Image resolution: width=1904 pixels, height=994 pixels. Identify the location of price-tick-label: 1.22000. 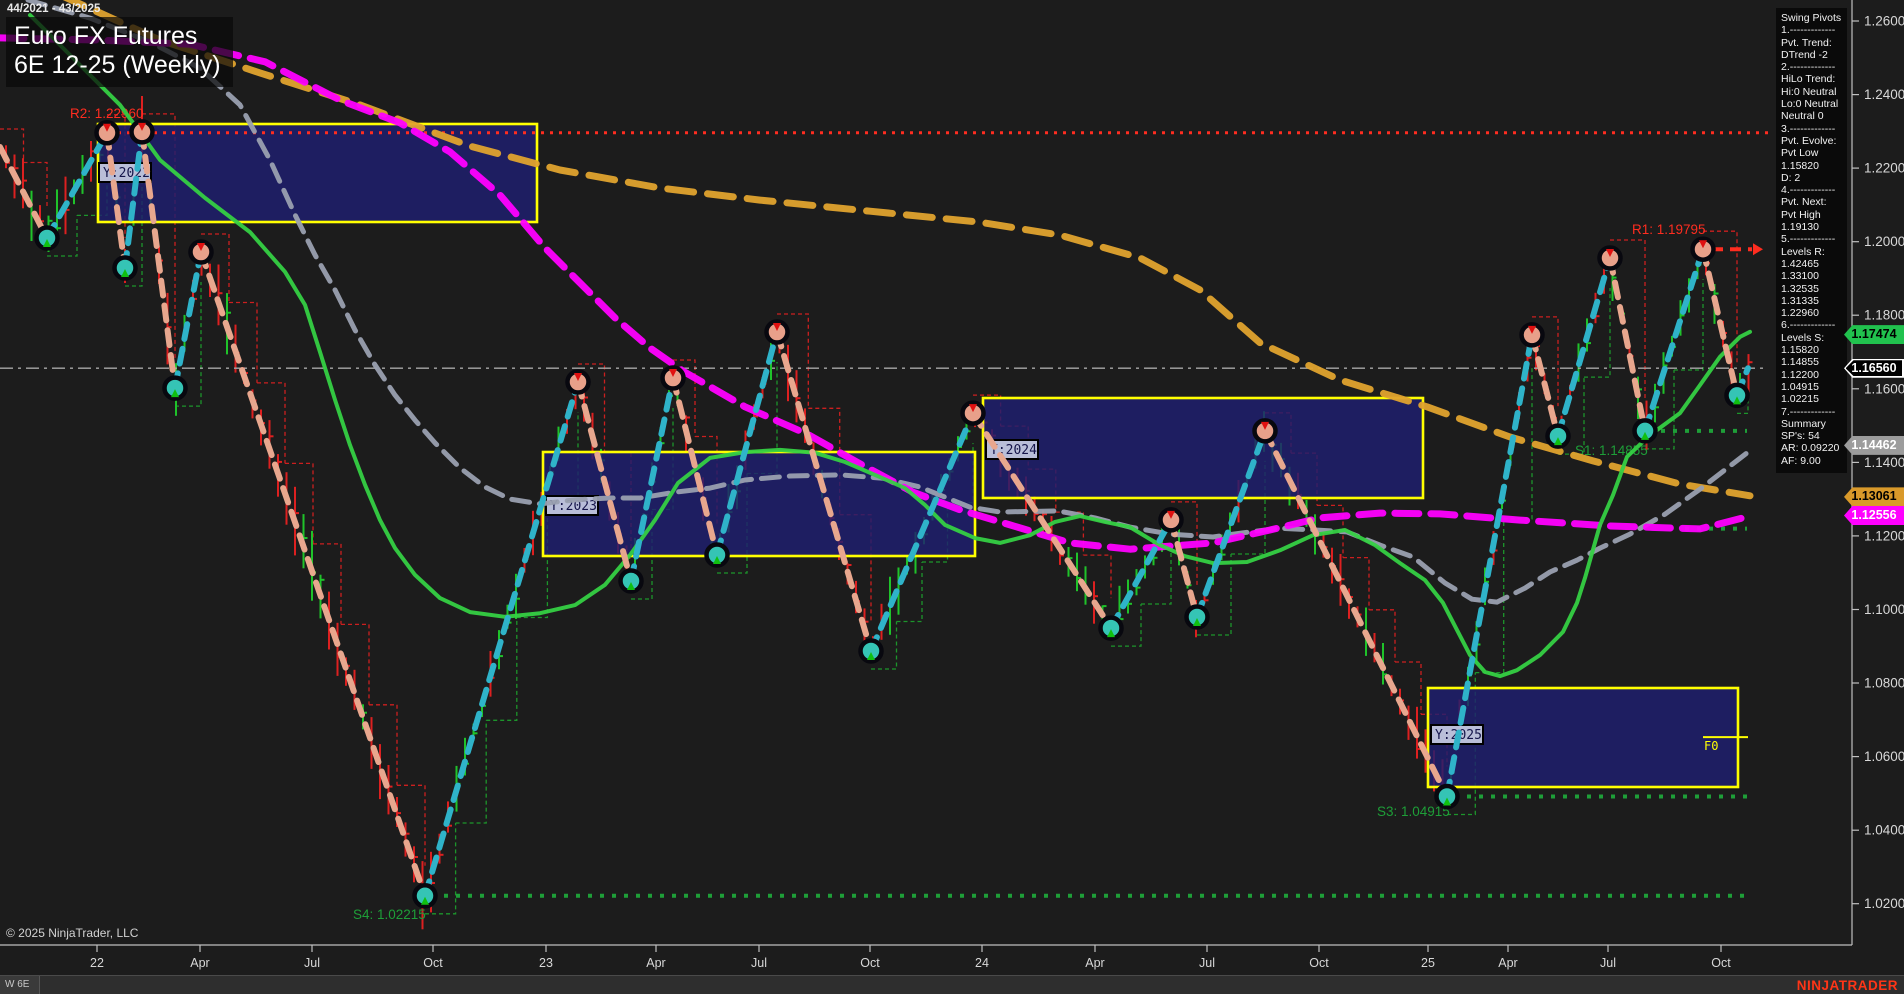
(1884, 168).